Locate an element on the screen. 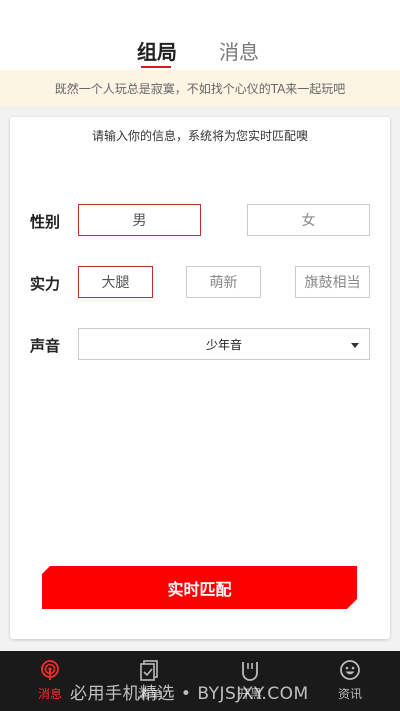  strength-carry-option: 大腿 is located at coordinates (115, 282).